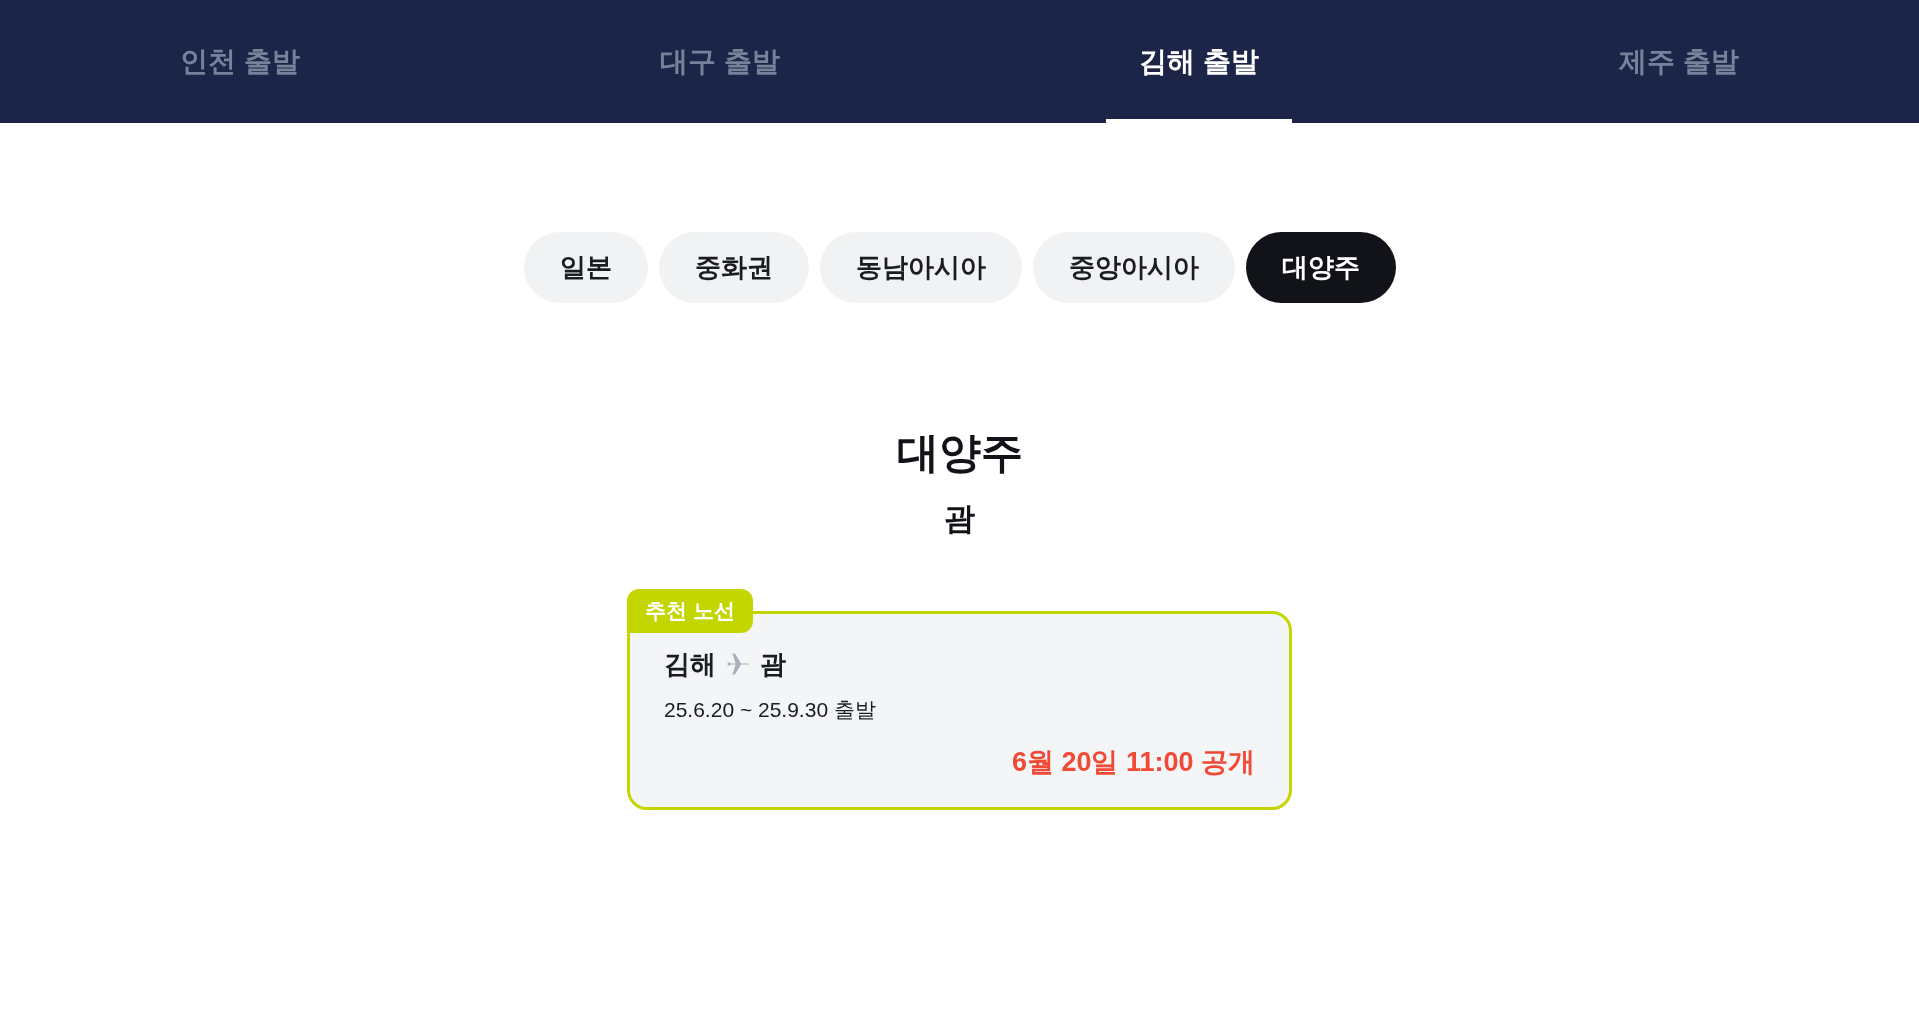 Image resolution: width=1919 pixels, height=1031 pixels. What do you see at coordinates (773, 664) in the screenshot?
I see `destination-city: 괌` at bounding box center [773, 664].